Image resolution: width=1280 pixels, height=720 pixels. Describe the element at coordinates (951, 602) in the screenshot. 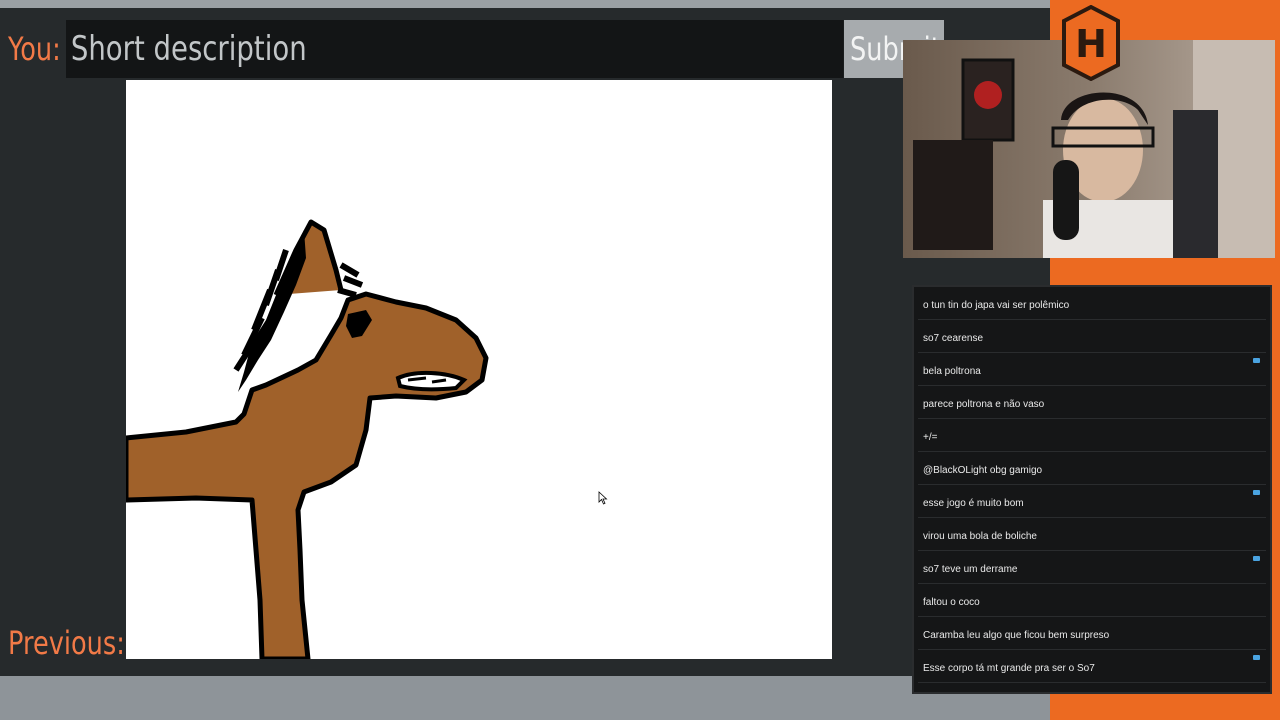

I see `chat-message-text: faltou o coco` at that location.